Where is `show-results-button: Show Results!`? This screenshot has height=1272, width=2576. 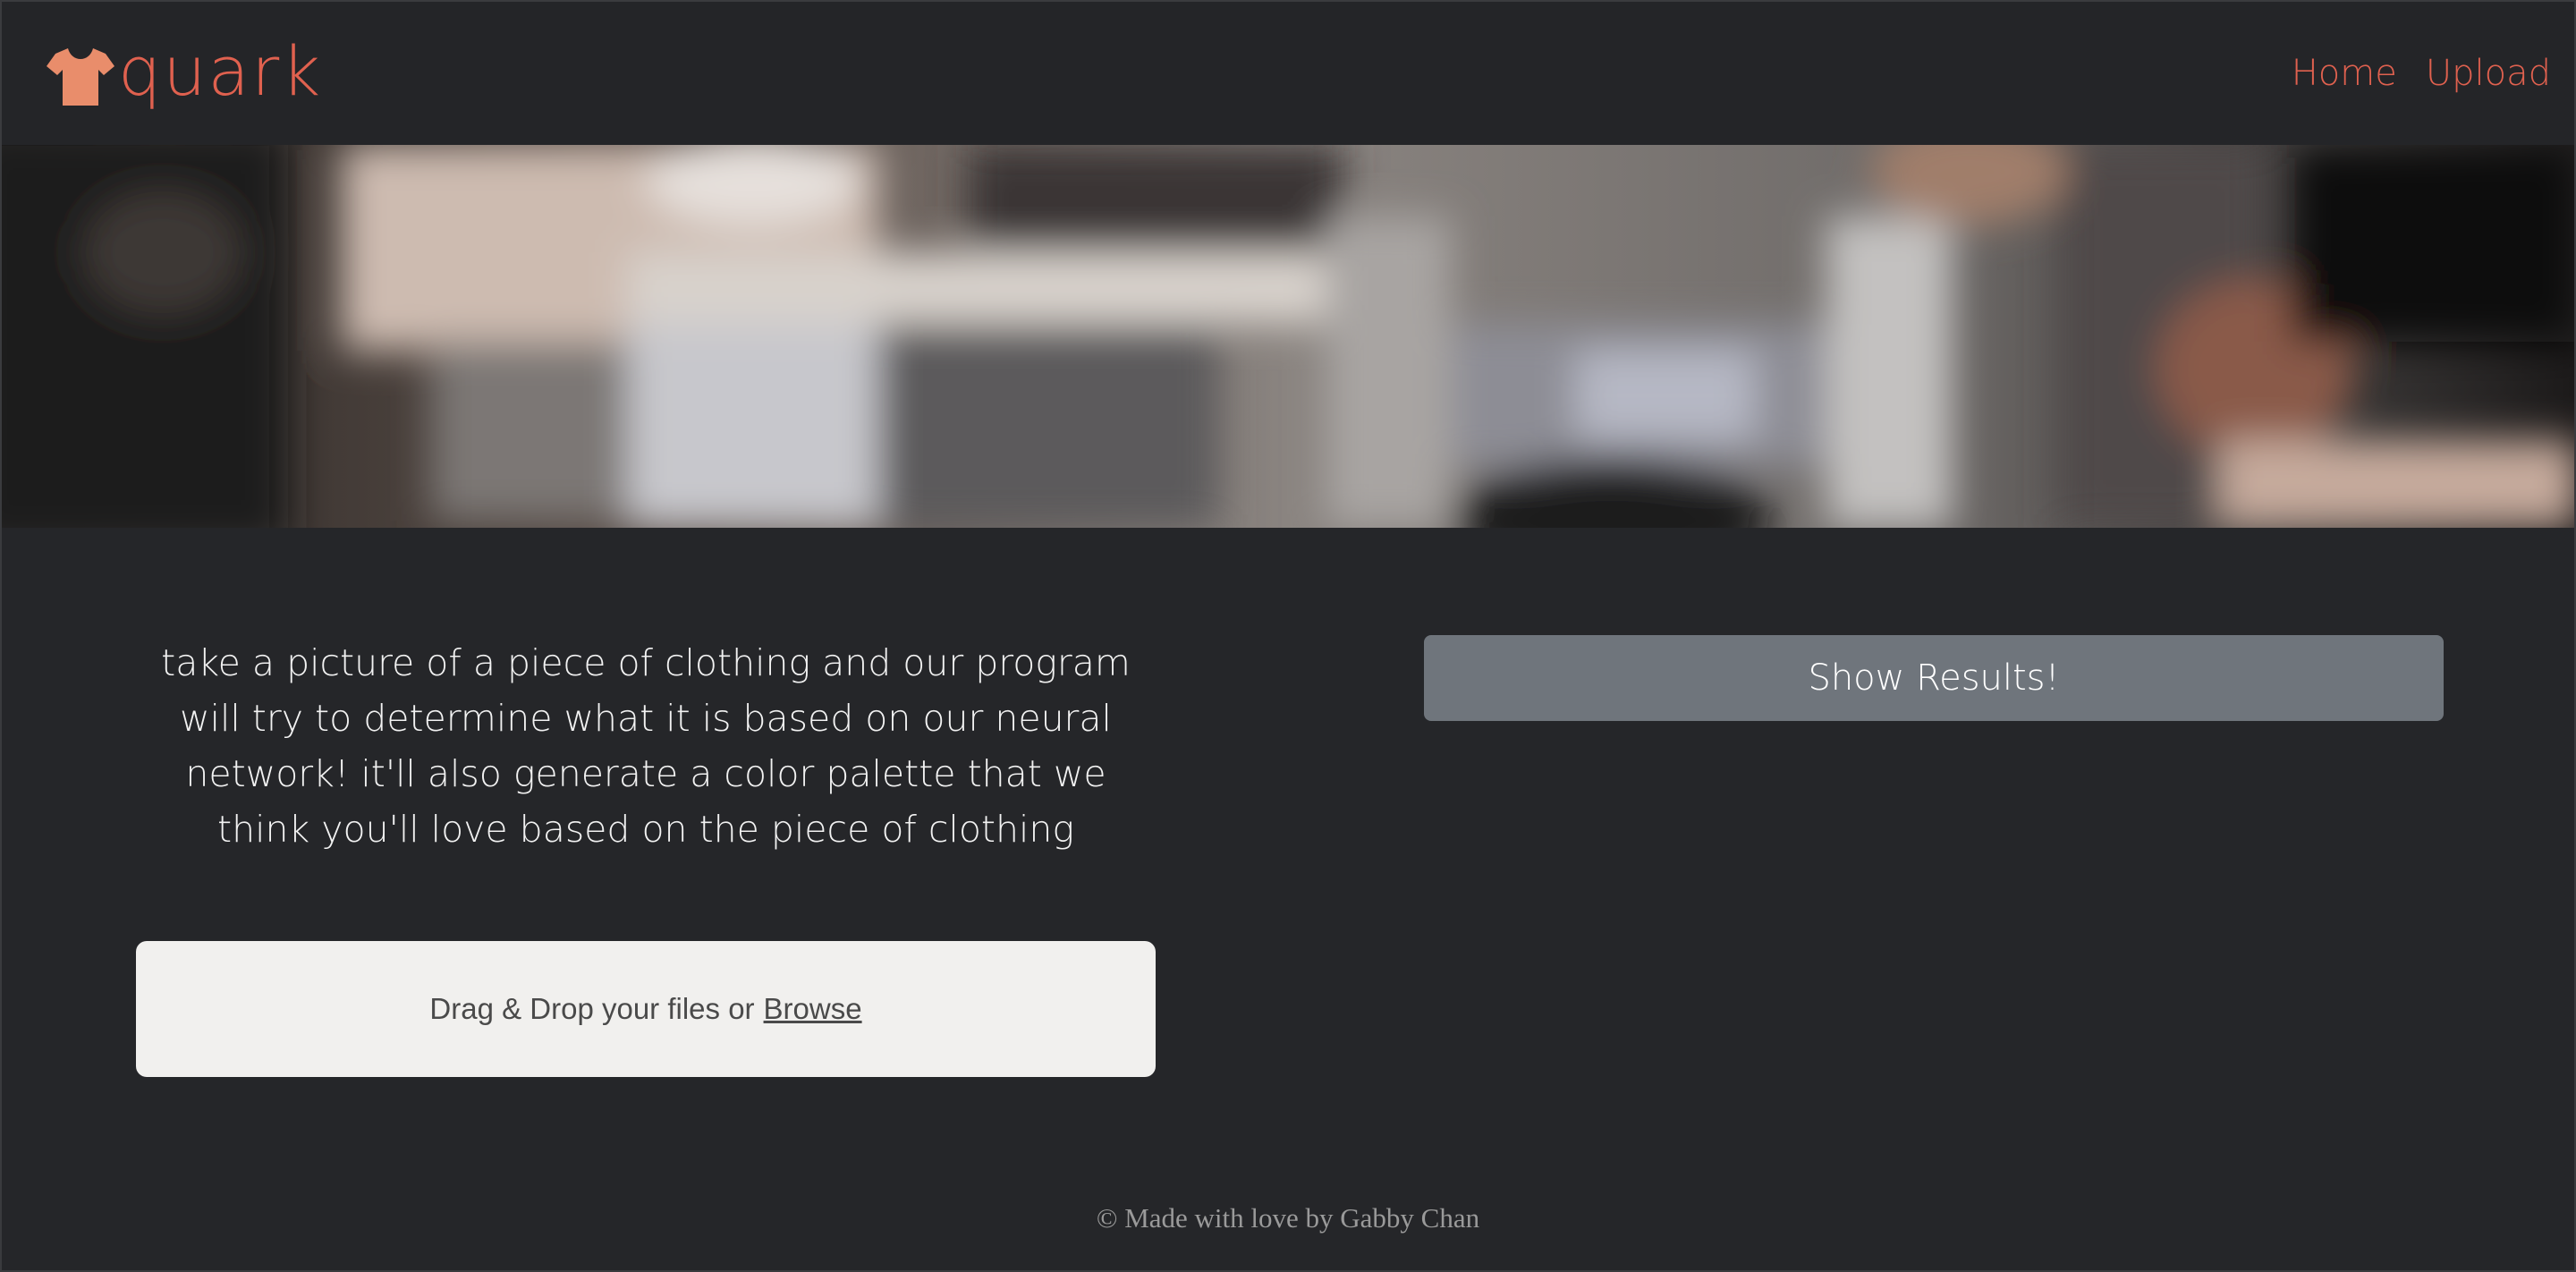
show-results-button: Show Results! is located at coordinates (1934, 678).